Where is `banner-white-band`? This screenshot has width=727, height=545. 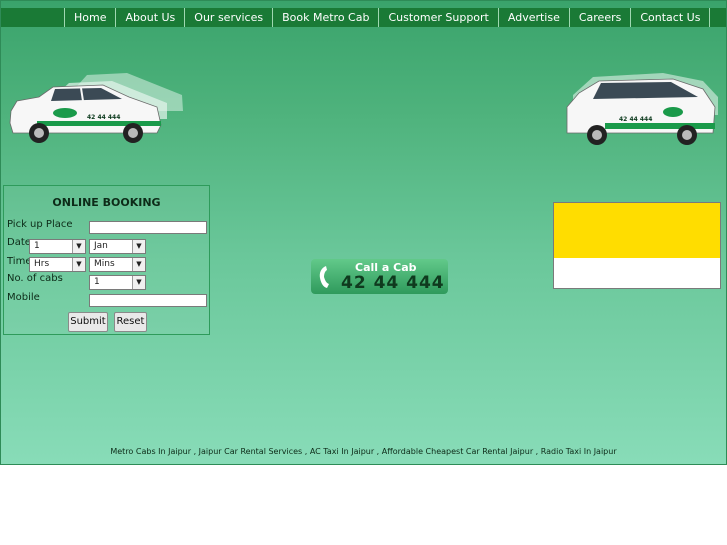 banner-white-band is located at coordinates (637, 273).